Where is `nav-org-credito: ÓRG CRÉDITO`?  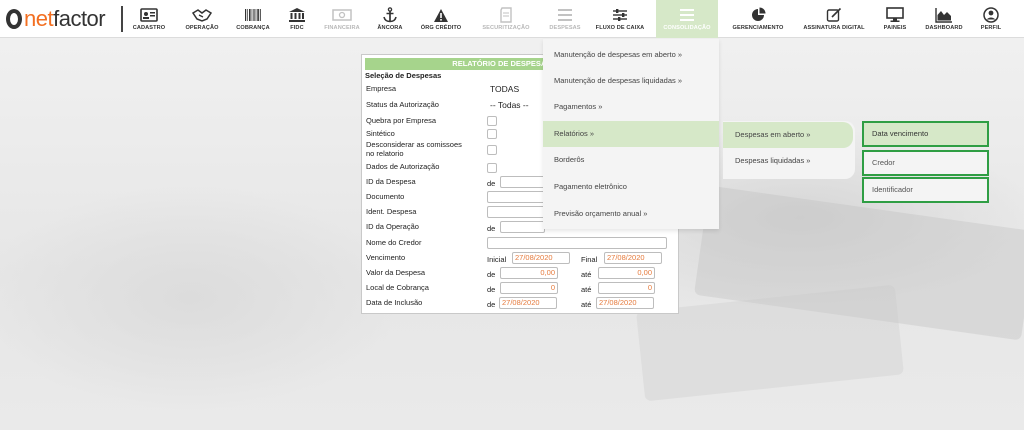 nav-org-credito: ÓRG CRÉDITO is located at coordinates (441, 19).